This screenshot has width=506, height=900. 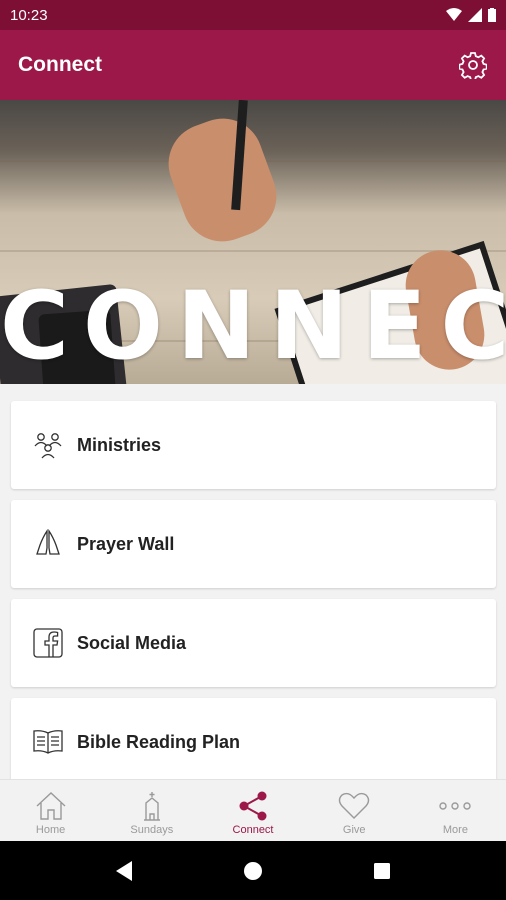 I want to click on home-system-button, so click(x=253, y=871).